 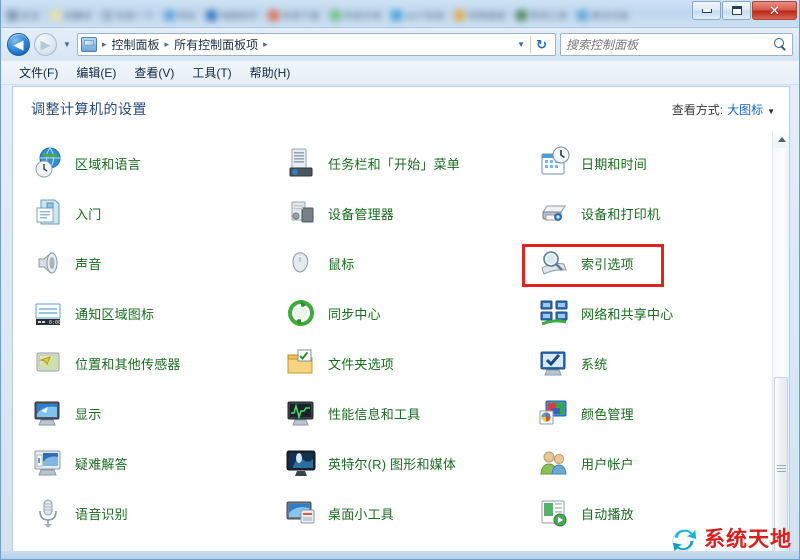 What do you see at coordinates (139, 463) in the screenshot?
I see `control-panel-item-troubleshooting: 疑难解答` at bounding box center [139, 463].